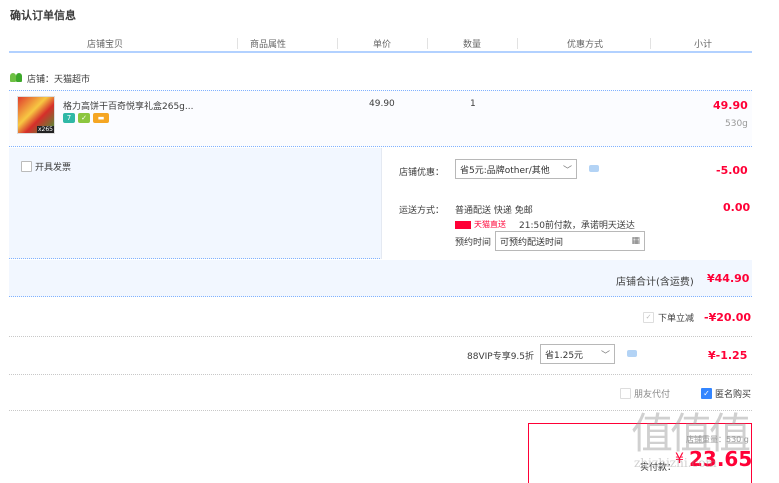 Image resolution: width=779 pixels, height=483 pixels. What do you see at coordinates (101, 118) in the screenshot?
I see `card-payment-icon: ▬` at bounding box center [101, 118].